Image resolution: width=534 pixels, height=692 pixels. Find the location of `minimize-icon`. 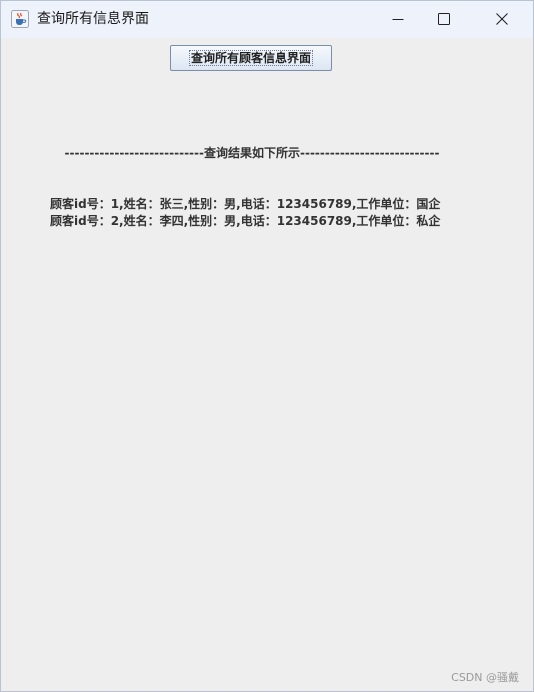

minimize-icon is located at coordinates (398, 19).